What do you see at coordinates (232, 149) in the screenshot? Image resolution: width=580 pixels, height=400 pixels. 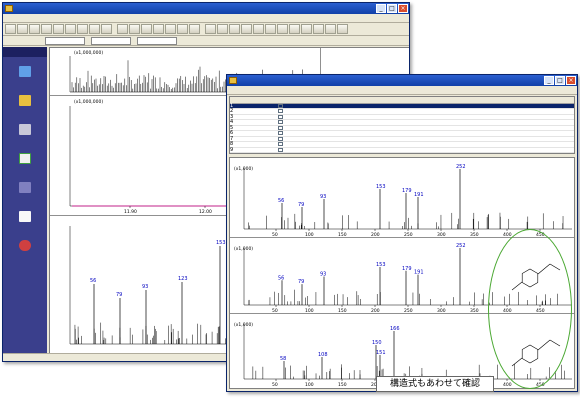 I see `table-cell: 9` at bounding box center [232, 149].